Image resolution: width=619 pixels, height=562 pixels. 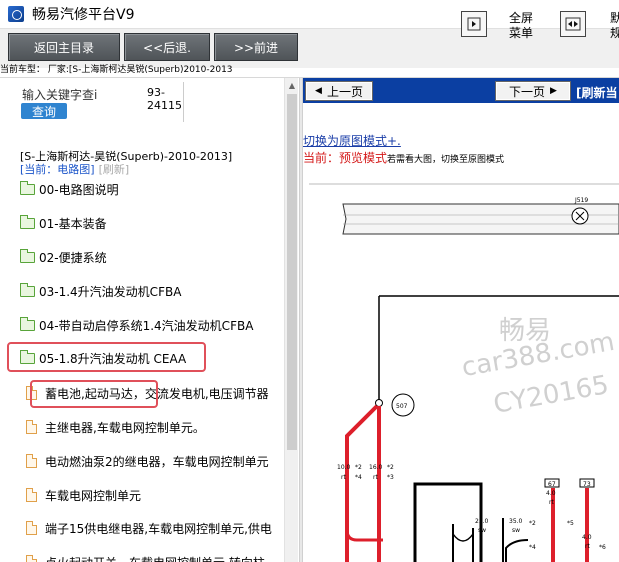 I want to click on switch-original-mode-link: 切换为原图模式+., so click(x=352, y=140).